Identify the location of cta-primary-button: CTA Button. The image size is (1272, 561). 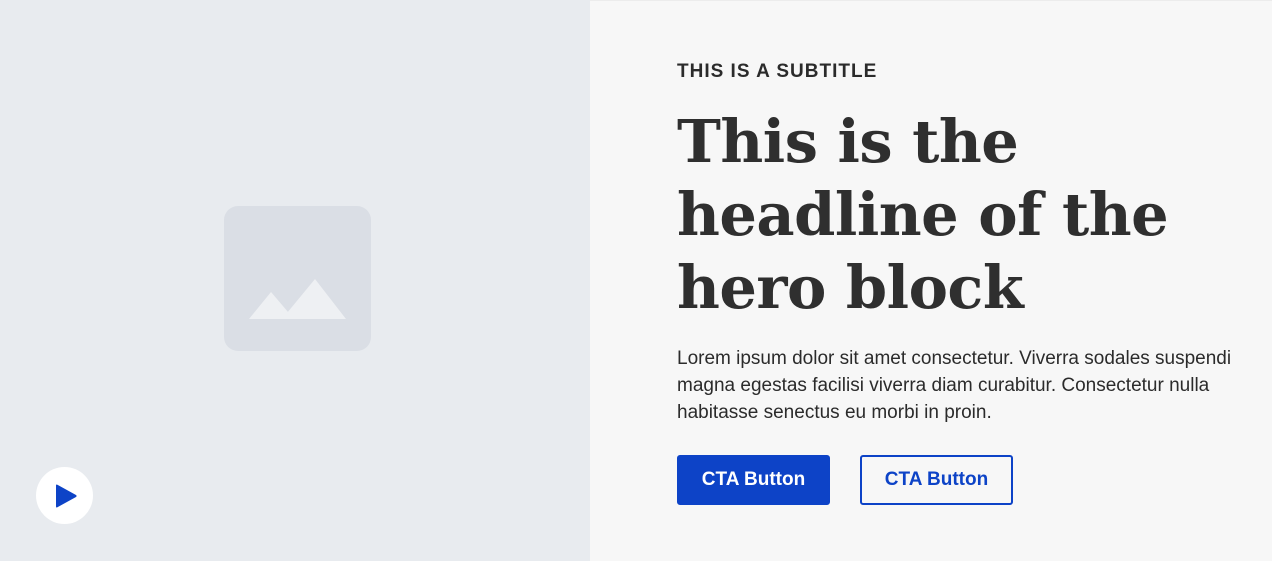
(753, 480).